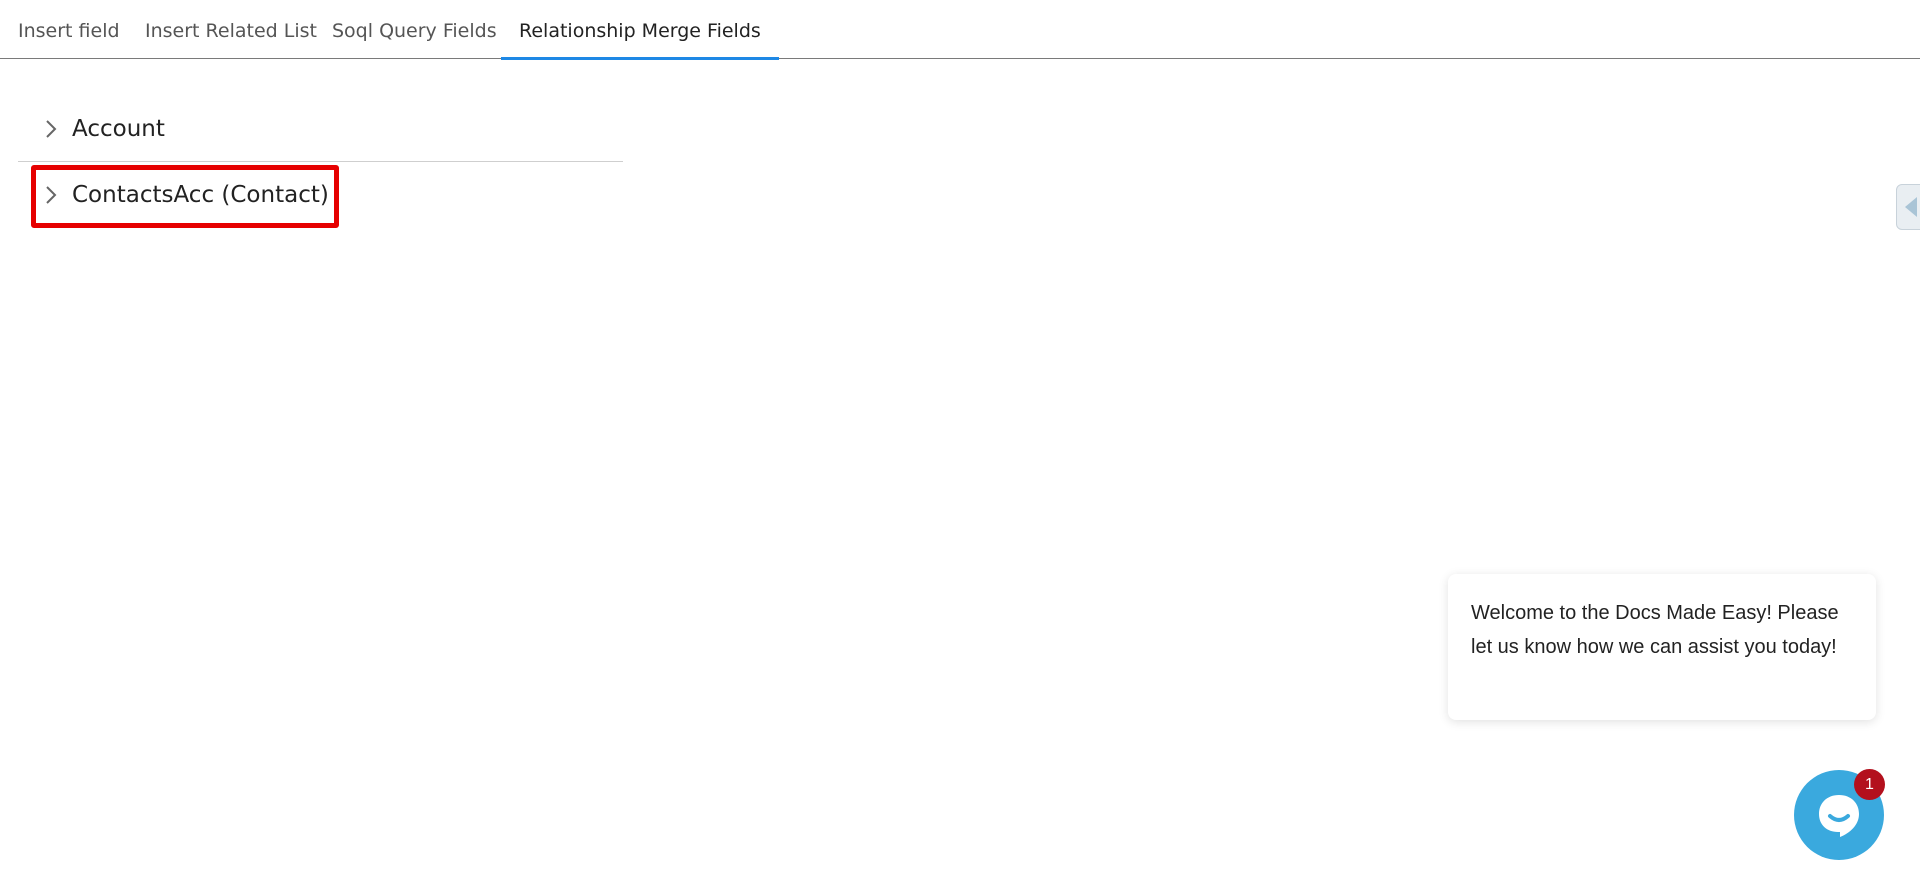  Describe the element at coordinates (1911, 207) in the screenshot. I see `chevron-left-icon` at that location.